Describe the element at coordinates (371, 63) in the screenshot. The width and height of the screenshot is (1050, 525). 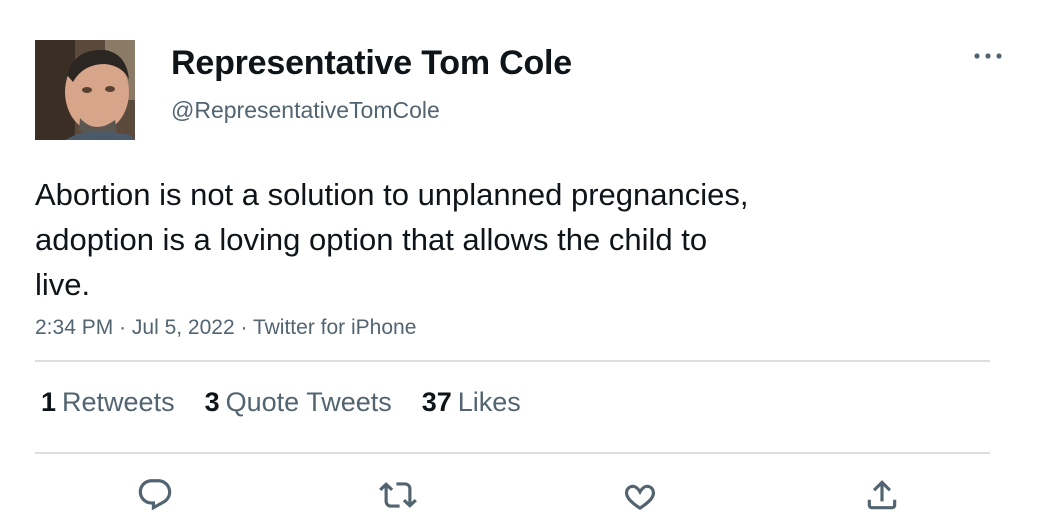
I see `author-display-name: Representative Tom Cole` at that location.